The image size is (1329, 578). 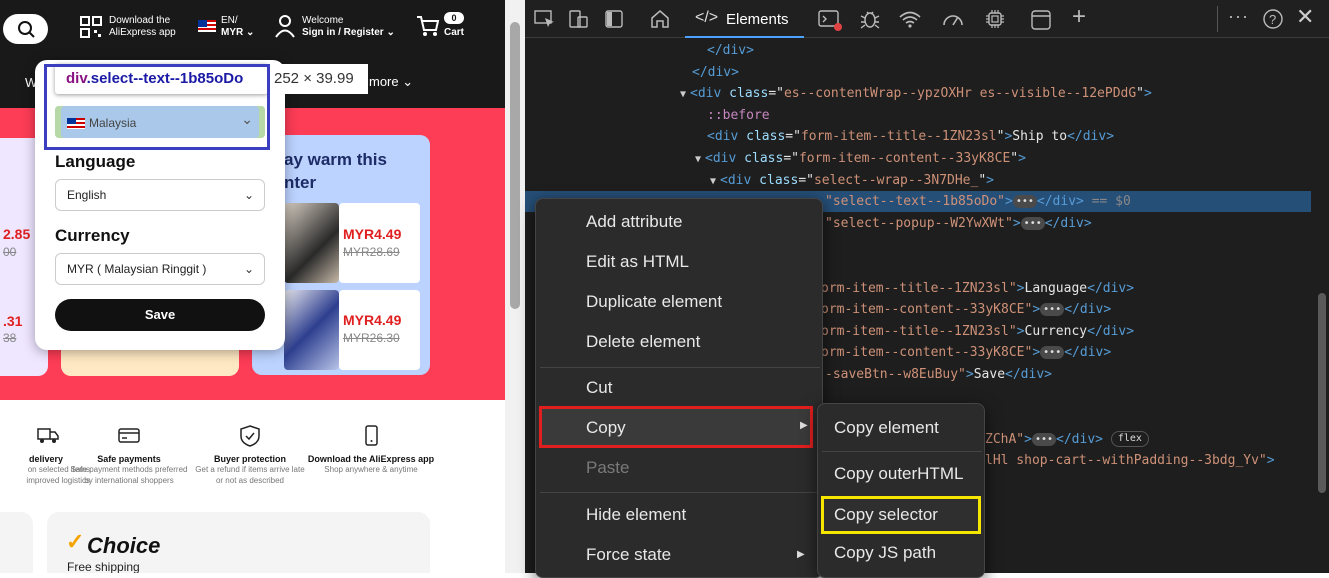 I want to click on signin-link: Sign in / Register, so click(x=343, y=32).